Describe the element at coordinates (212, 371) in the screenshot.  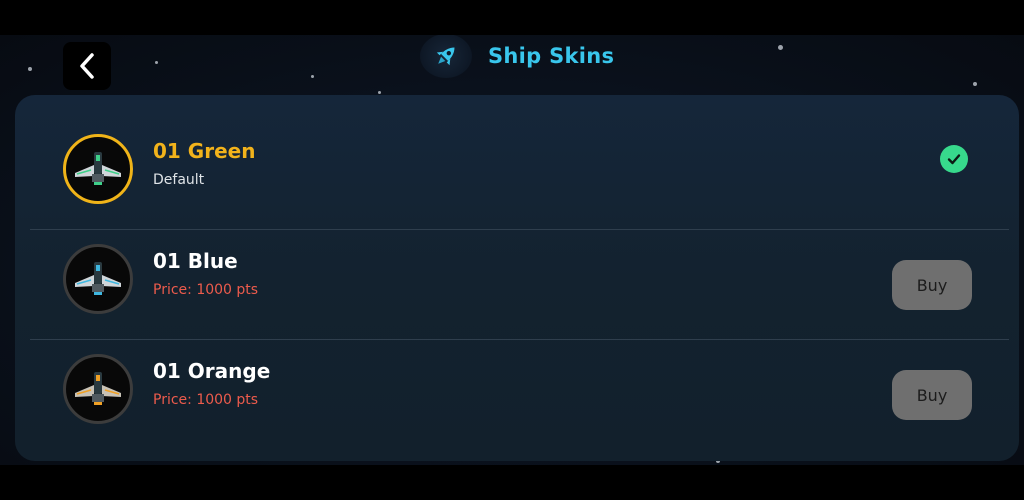
I see `skin-name: 01 Orange` at that location.